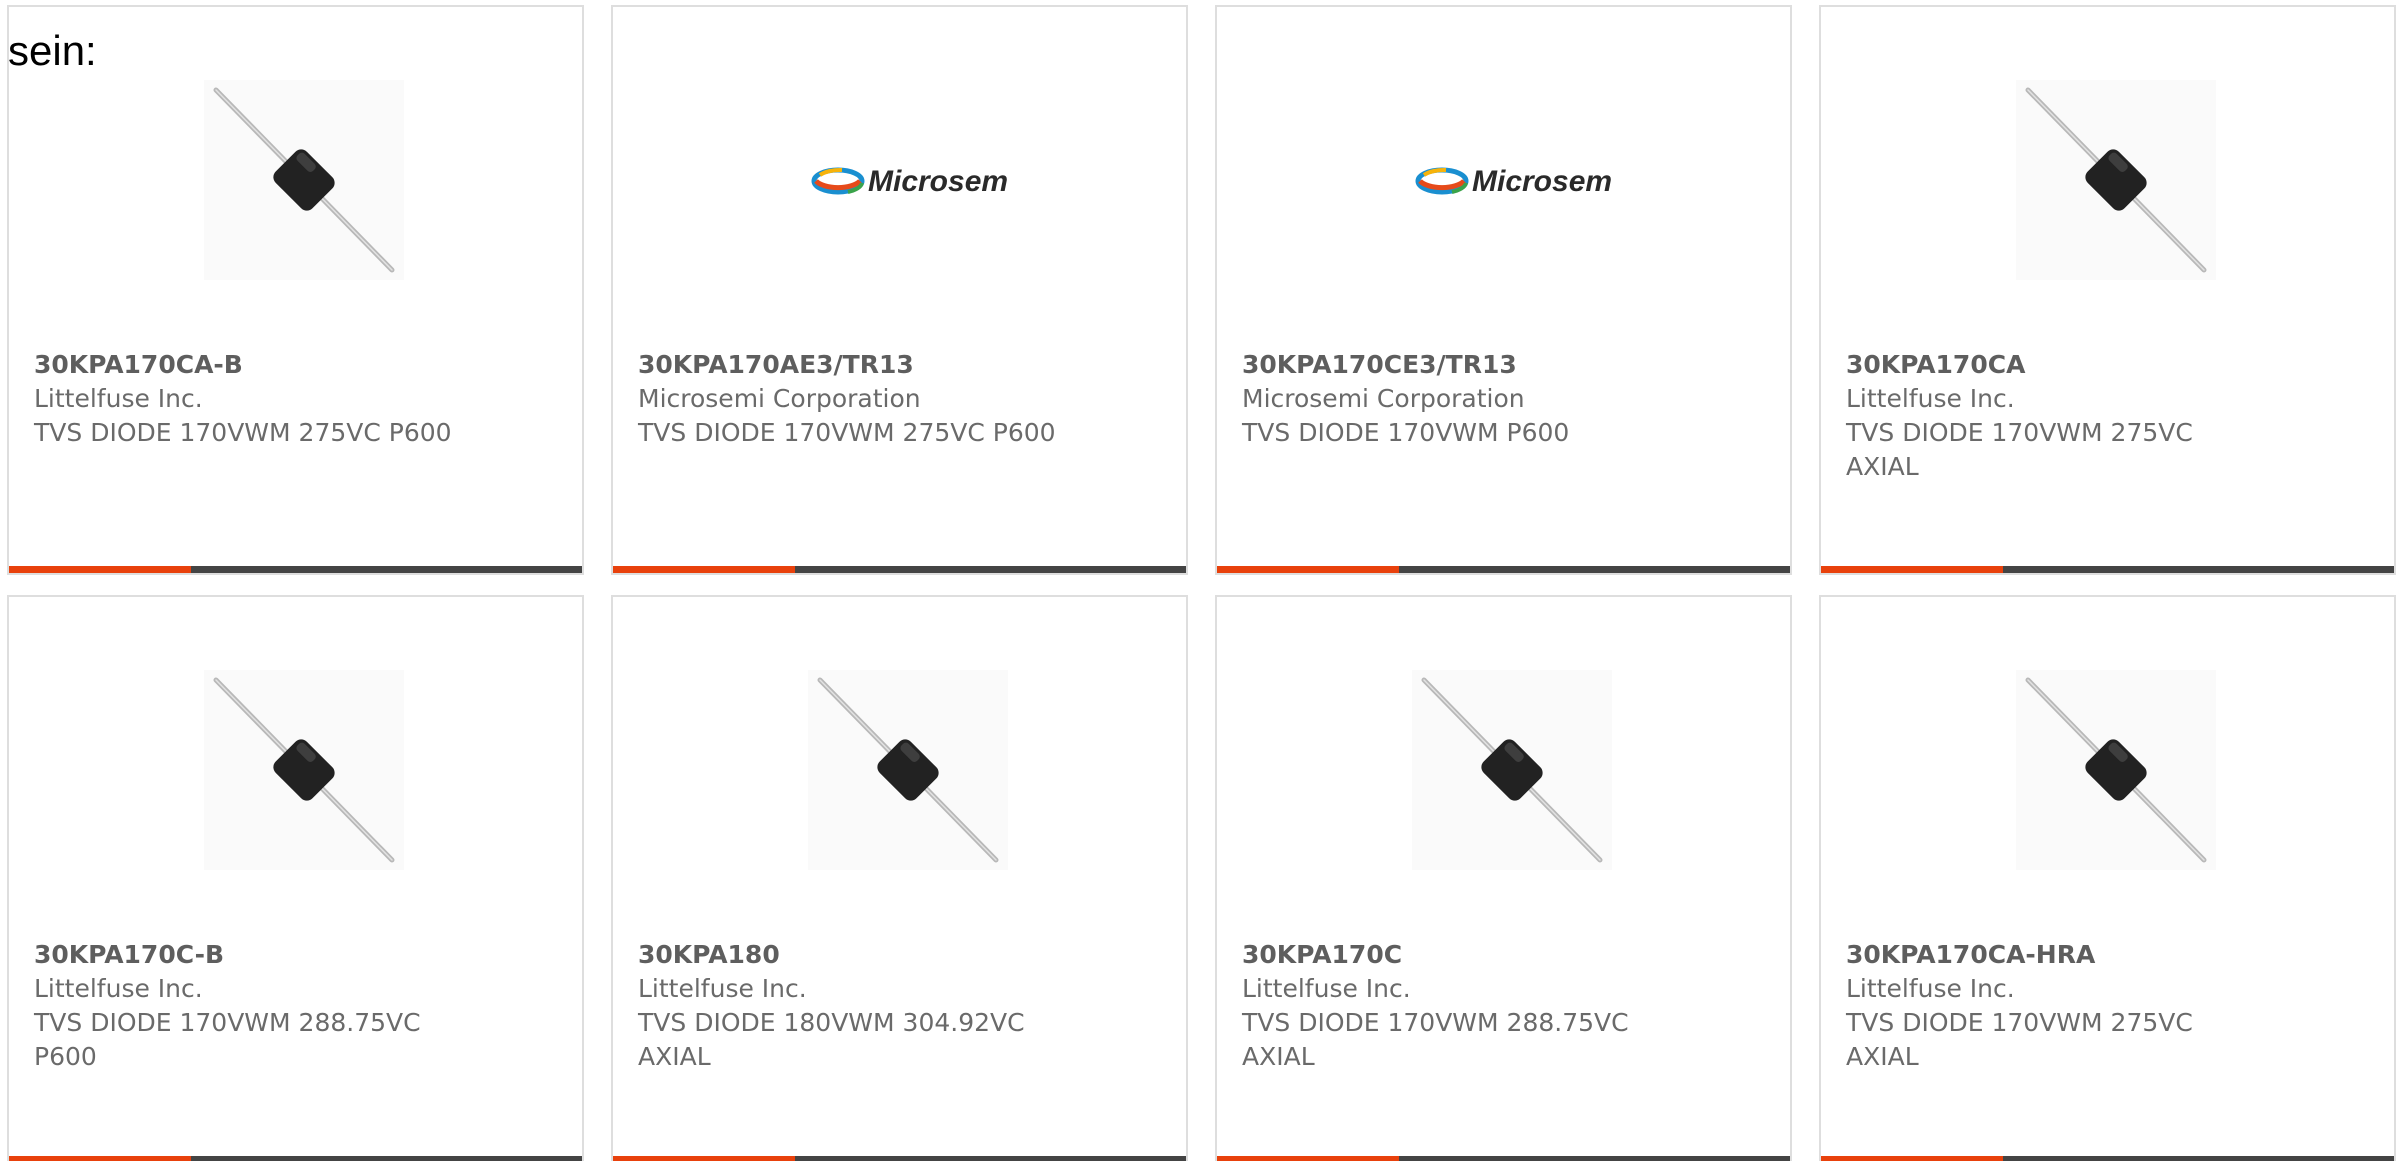 The image size is (2400, 1161). I want to click on description: TVS DIODE 170VWM P600, so click(1406, 432).